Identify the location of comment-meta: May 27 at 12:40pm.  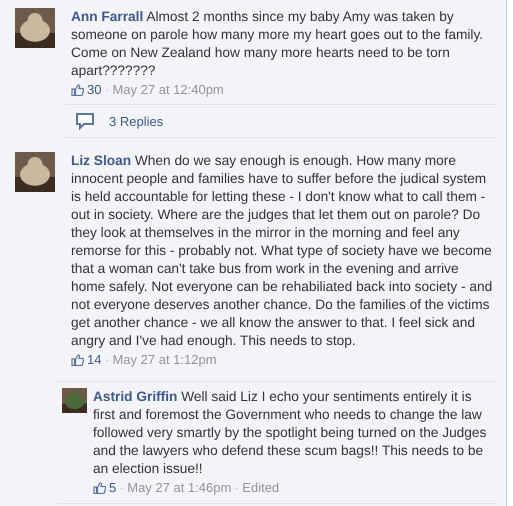
(168, 90).